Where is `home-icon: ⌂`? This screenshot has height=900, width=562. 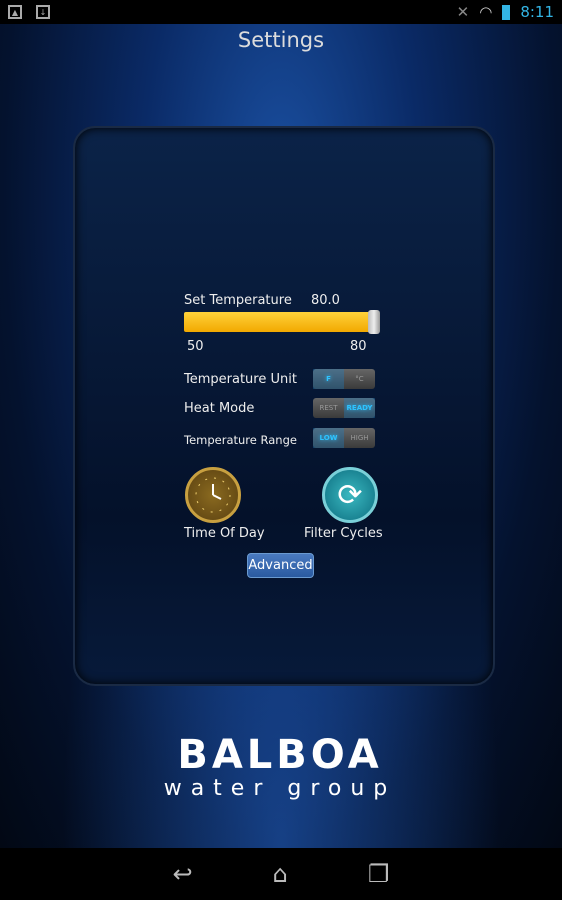 home-icon: ⌂ is located at coordinates (280, 874).